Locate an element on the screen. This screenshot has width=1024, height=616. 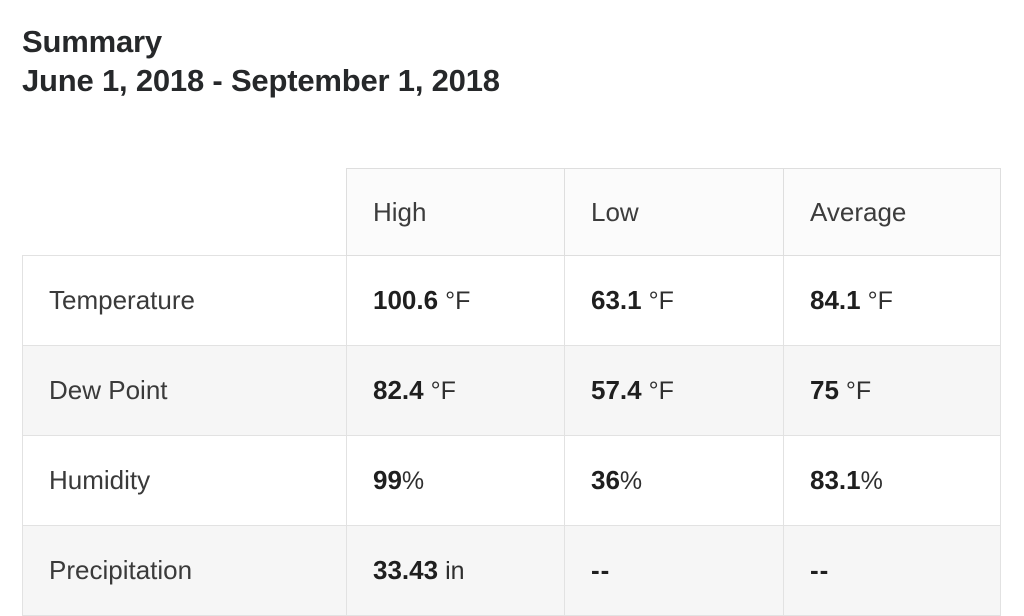
page-title: Summary June 1, 2018 - September 1, 2018 is located at coordinates (261, 61).